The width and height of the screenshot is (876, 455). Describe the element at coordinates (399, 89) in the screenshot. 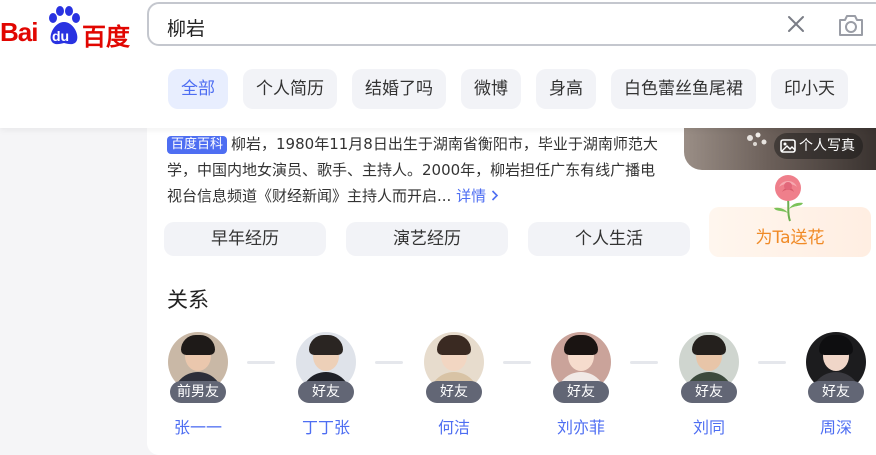

I see `chip-married: 结婚了吗` at that location.